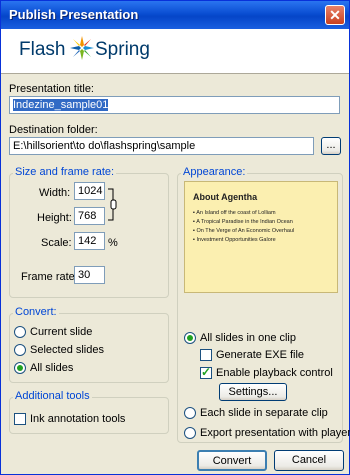  What do you see at coordinates (248, 338) in the screenshot?
I see `all-slides-one-clip-label: All slides in one clip` at bounding box center [248, 338].